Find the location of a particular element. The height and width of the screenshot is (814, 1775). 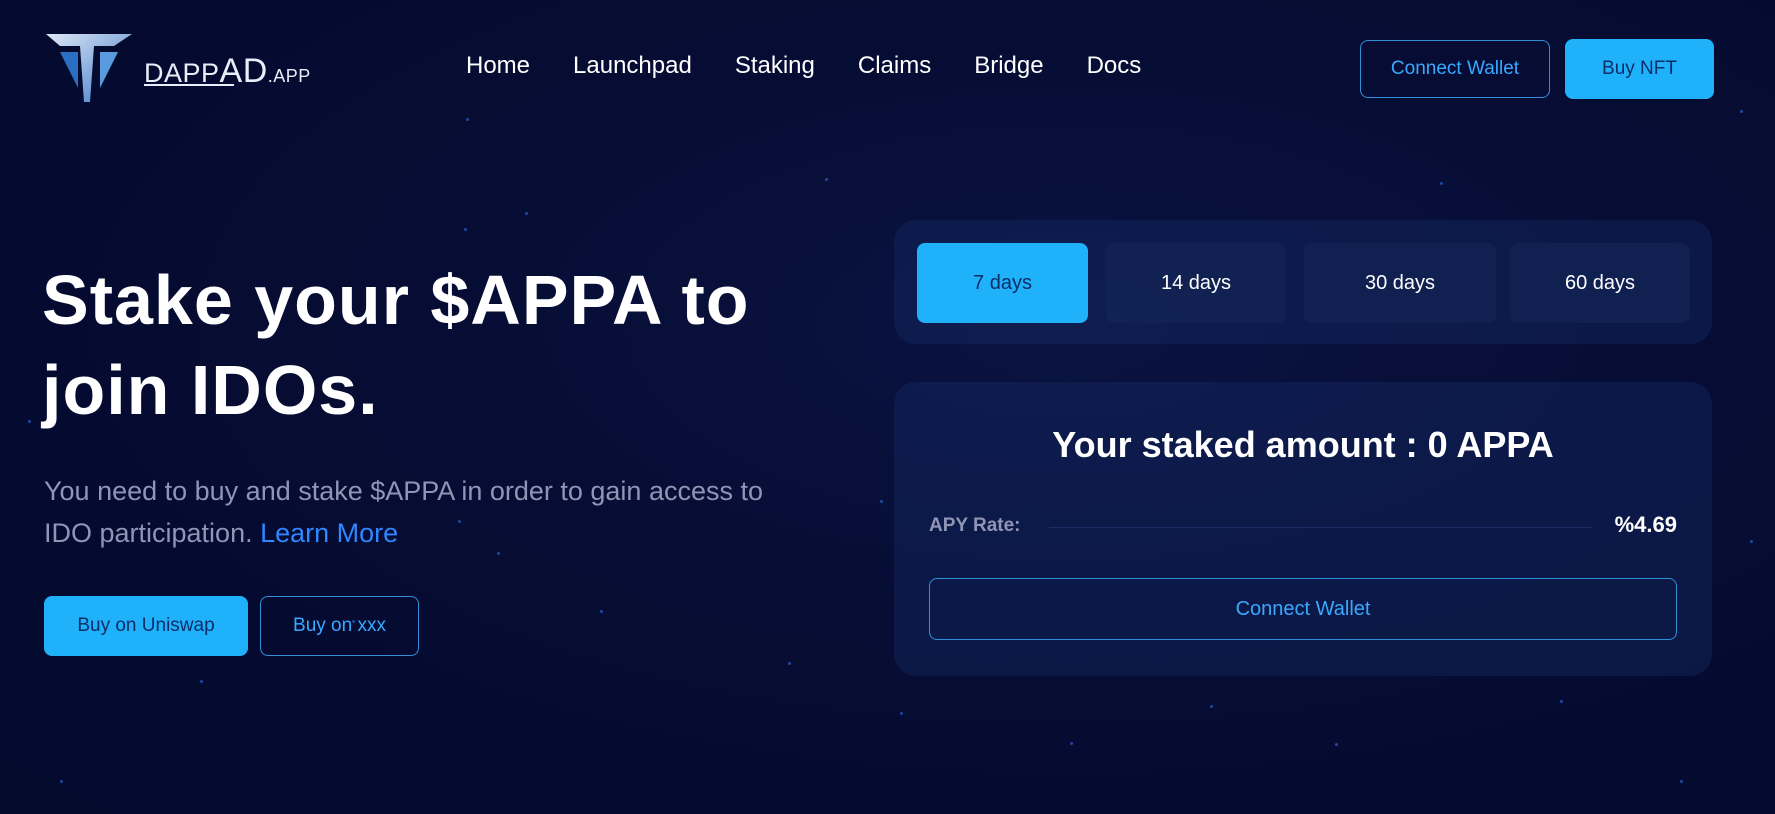

hero-title-line1: Stake your $APPA to is located at coordinates (396, 300).